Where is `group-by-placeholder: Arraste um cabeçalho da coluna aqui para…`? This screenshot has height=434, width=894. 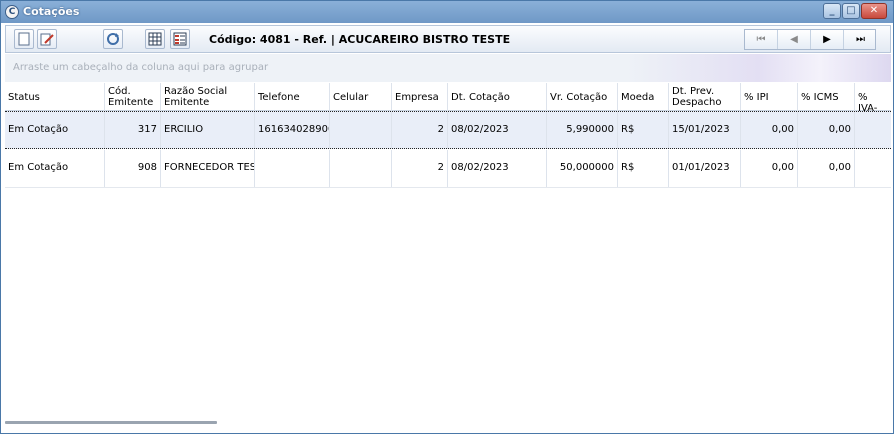 group-by-placeholder: Arraste um cabeçalho da coluna aqui para… is located at coordinates (141, 67).